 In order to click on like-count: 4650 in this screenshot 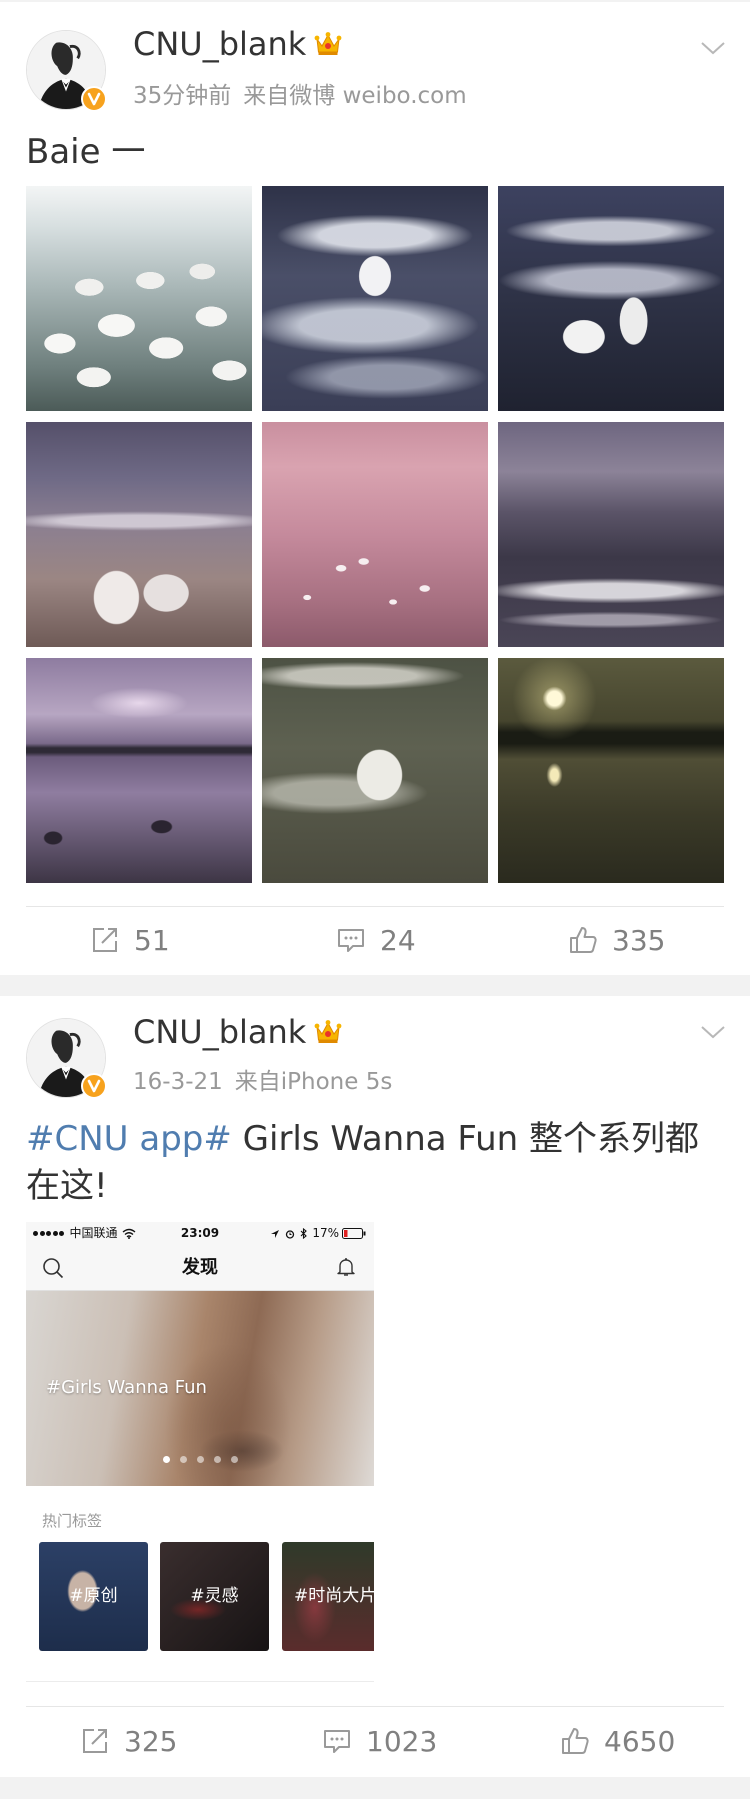, I will do `click(640, 1741)`.